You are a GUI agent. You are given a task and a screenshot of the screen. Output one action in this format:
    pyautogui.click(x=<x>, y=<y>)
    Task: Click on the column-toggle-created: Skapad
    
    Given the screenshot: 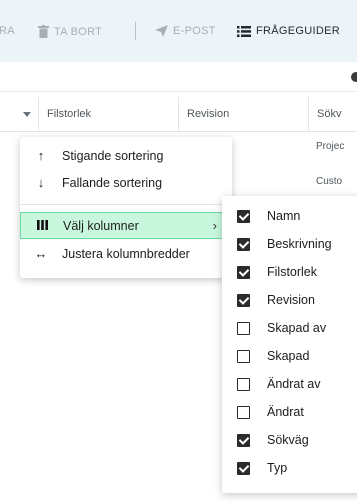 What is the action you would take?
    pyautogui.click(x=289, y=356)
    